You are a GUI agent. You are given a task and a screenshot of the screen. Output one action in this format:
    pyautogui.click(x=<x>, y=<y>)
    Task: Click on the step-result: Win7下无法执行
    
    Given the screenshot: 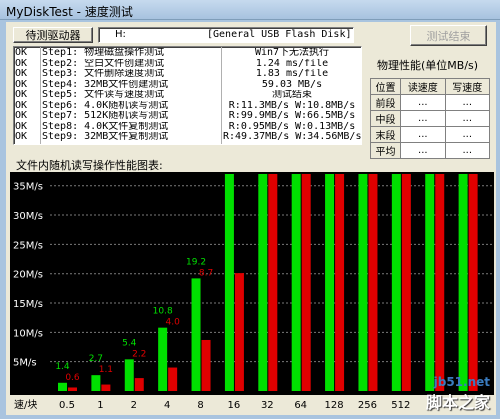 What is the action you would take?
    pyautogui.click(x=292, y=53)
    